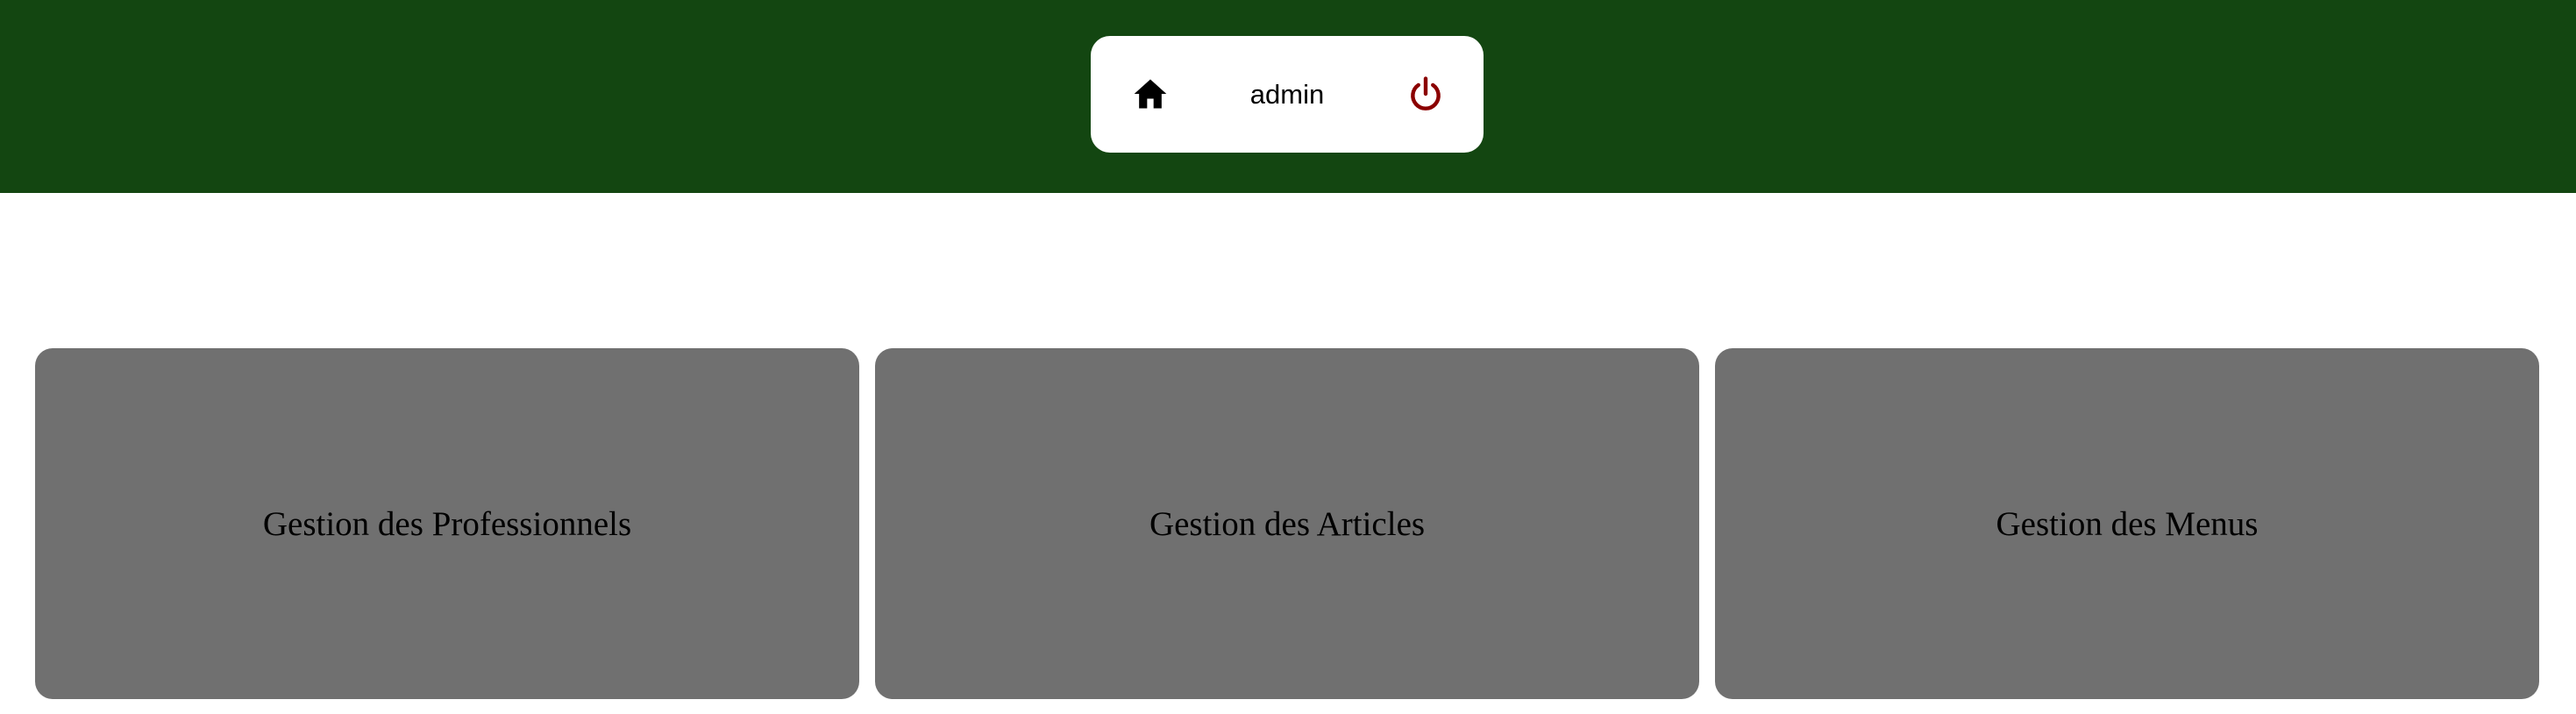 The height and width of the screenshot is (714, 2576). I want to click on card-label: Gestion des Menus, so click(2127, 523).